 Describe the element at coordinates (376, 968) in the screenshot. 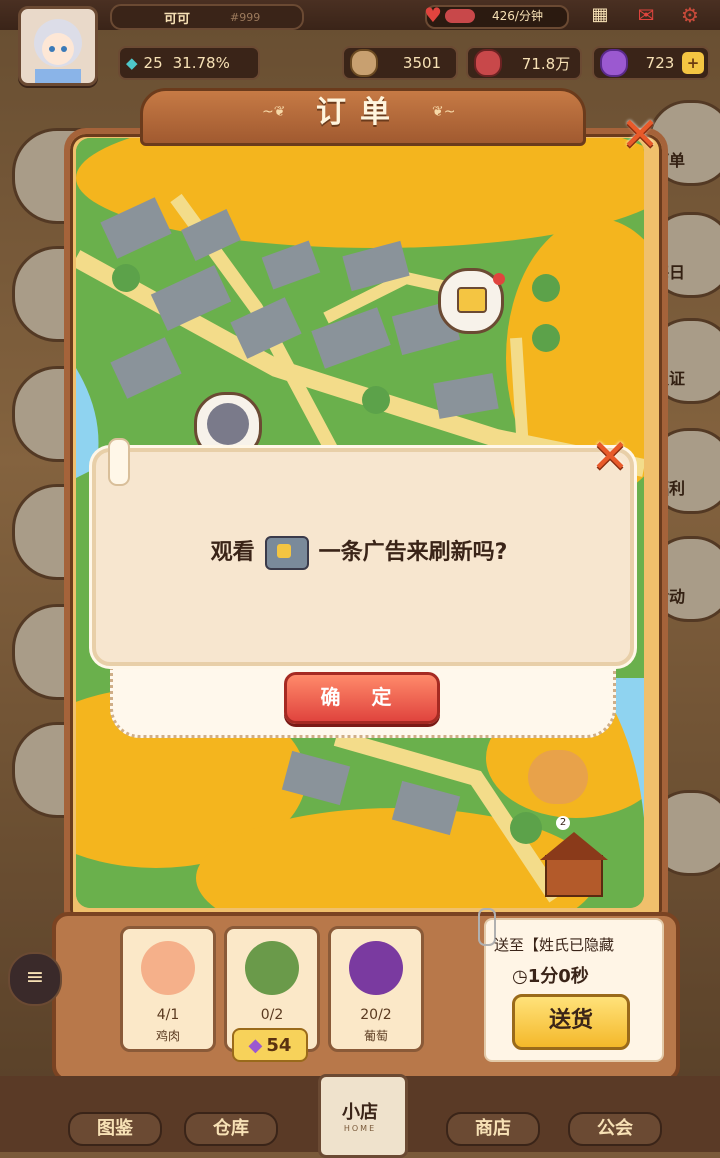

I see `grape-icon` at that location.